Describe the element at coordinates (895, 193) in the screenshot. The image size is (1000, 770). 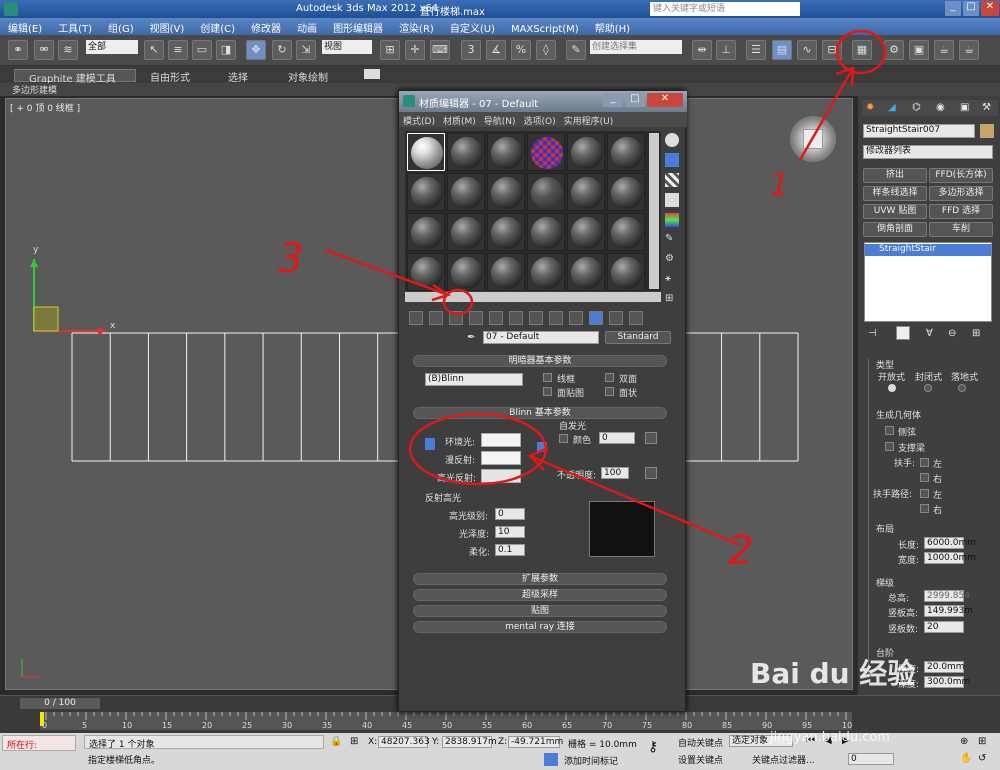
I see `modifier-button-2: 样条线选择` at that location.